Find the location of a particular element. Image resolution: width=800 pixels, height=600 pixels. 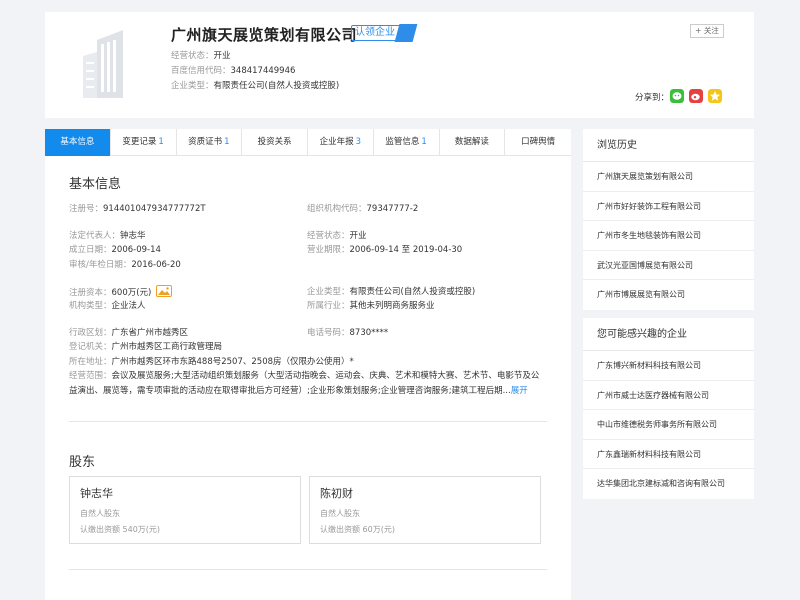

audit-date-row: 审核/年检日期：2016-06-20 is located at coordinates (125, 264).